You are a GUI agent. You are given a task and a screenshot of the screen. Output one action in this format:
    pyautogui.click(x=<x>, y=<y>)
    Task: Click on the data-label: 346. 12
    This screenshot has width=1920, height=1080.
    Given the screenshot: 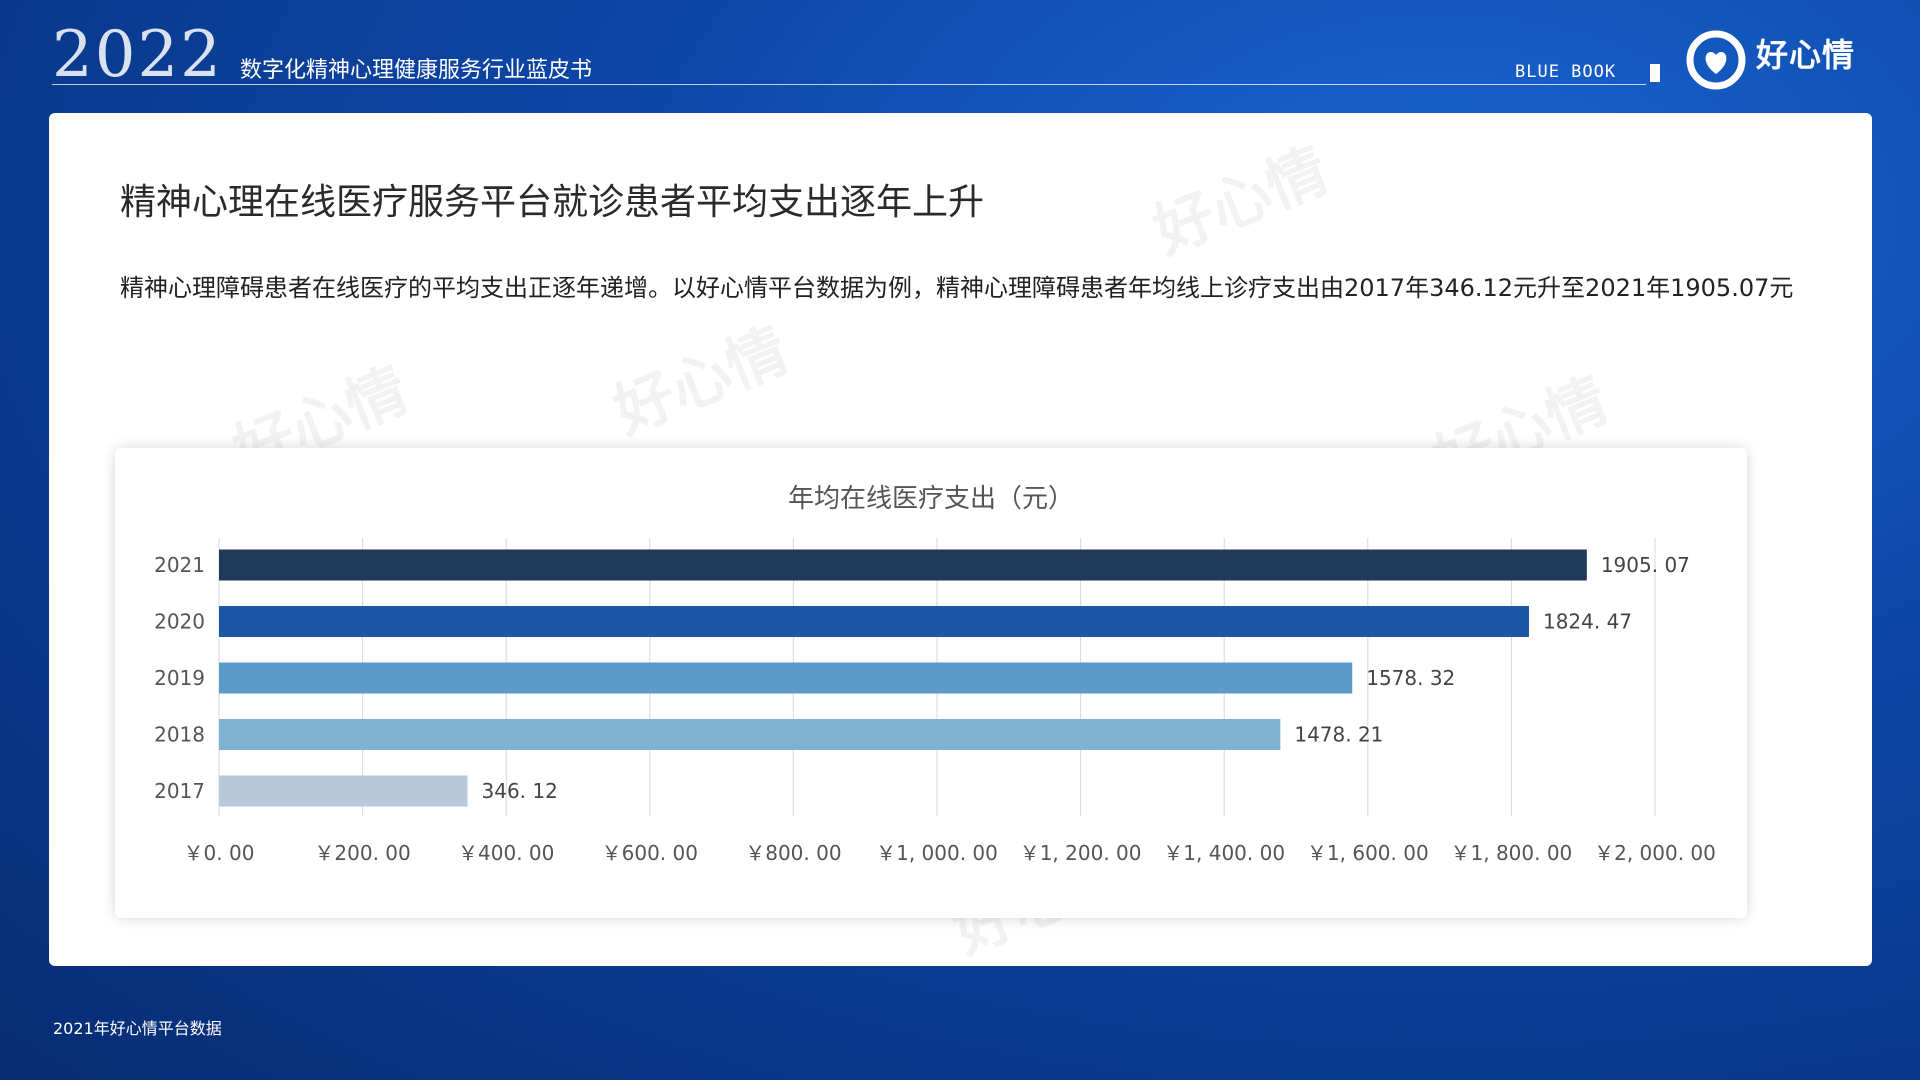 What is the action you would take?
    pyautogui.click(x=520, y=791)
    